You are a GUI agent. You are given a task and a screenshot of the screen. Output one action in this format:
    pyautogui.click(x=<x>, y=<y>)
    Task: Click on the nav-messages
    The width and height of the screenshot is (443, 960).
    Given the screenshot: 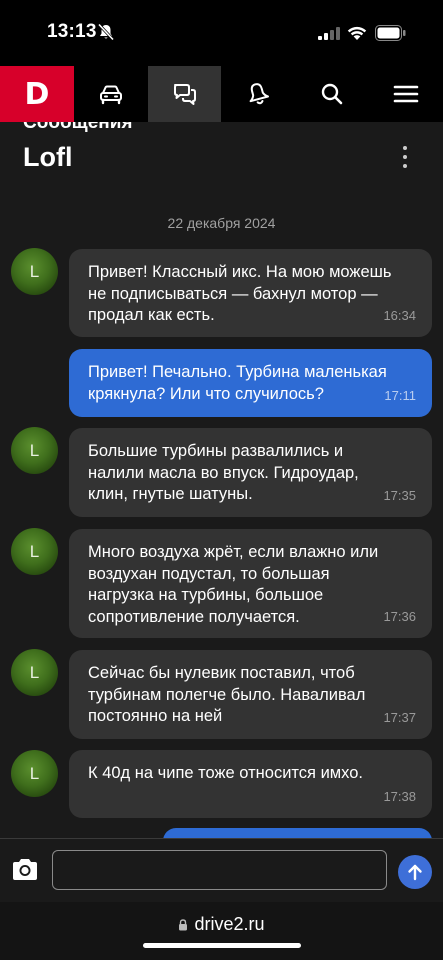 What is the action you would take?
    pyautogui.click(x=184, y=94)
    